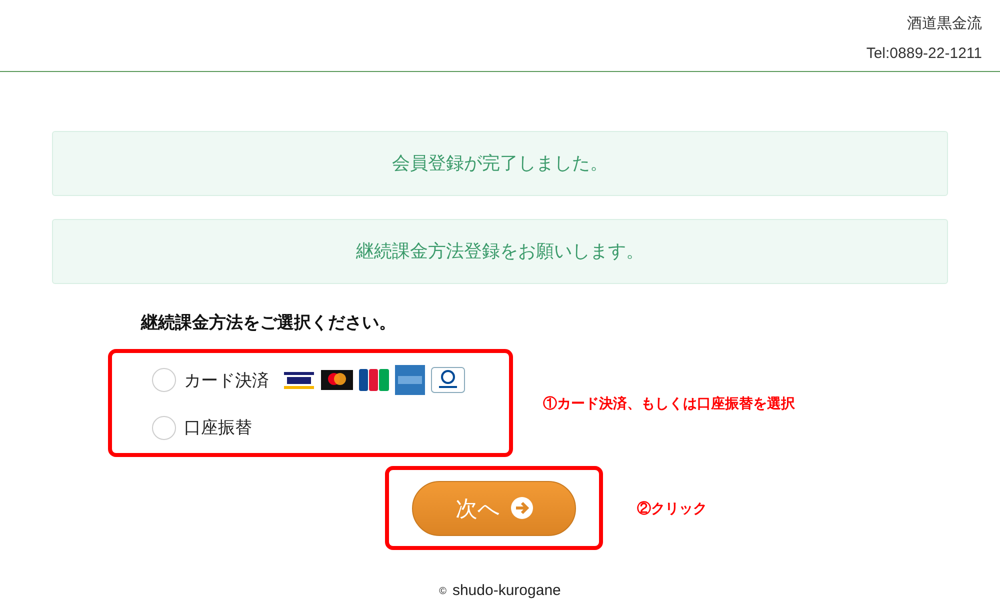 This screenshot has width=1000, height=611. I want to click on arrow-right-icon, so click(521, 508).